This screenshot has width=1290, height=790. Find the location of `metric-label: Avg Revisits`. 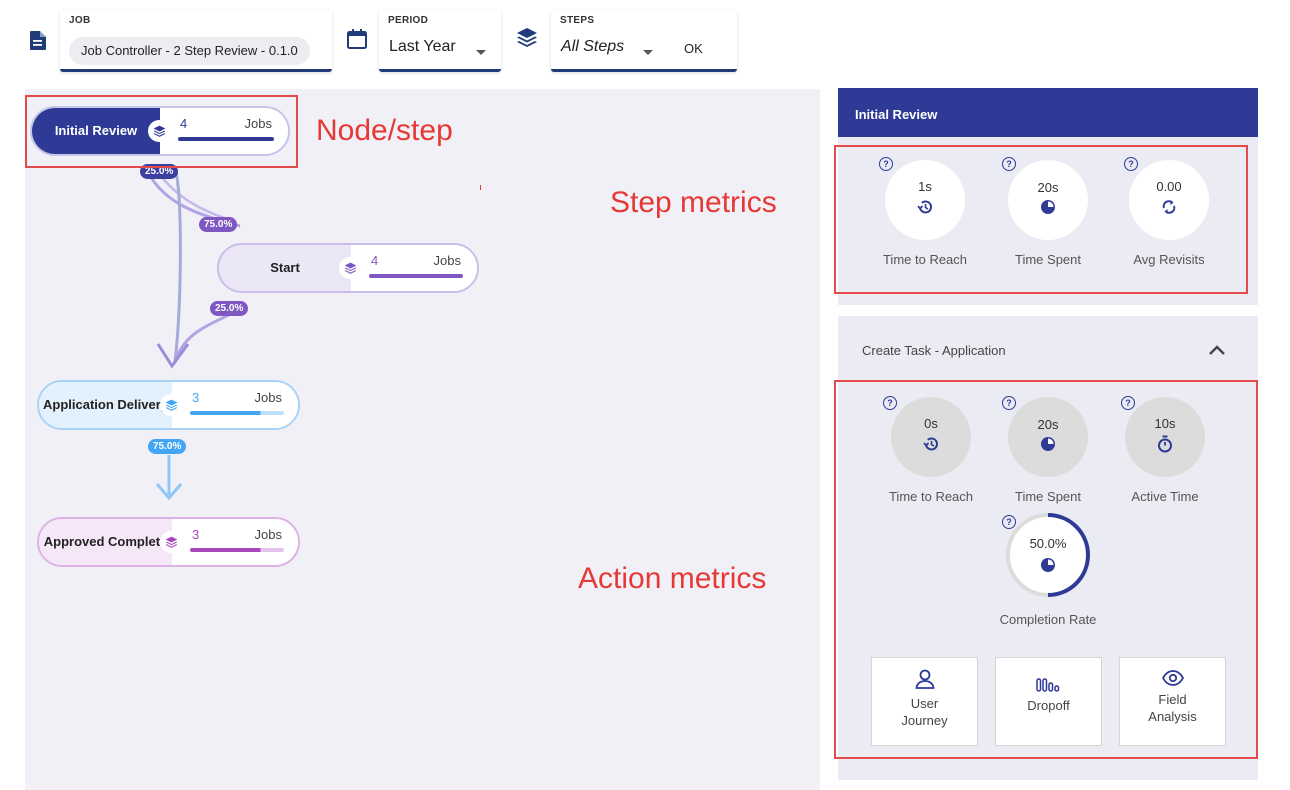

metric-label: Avg Revisits is located at coordinates (1169, 259).